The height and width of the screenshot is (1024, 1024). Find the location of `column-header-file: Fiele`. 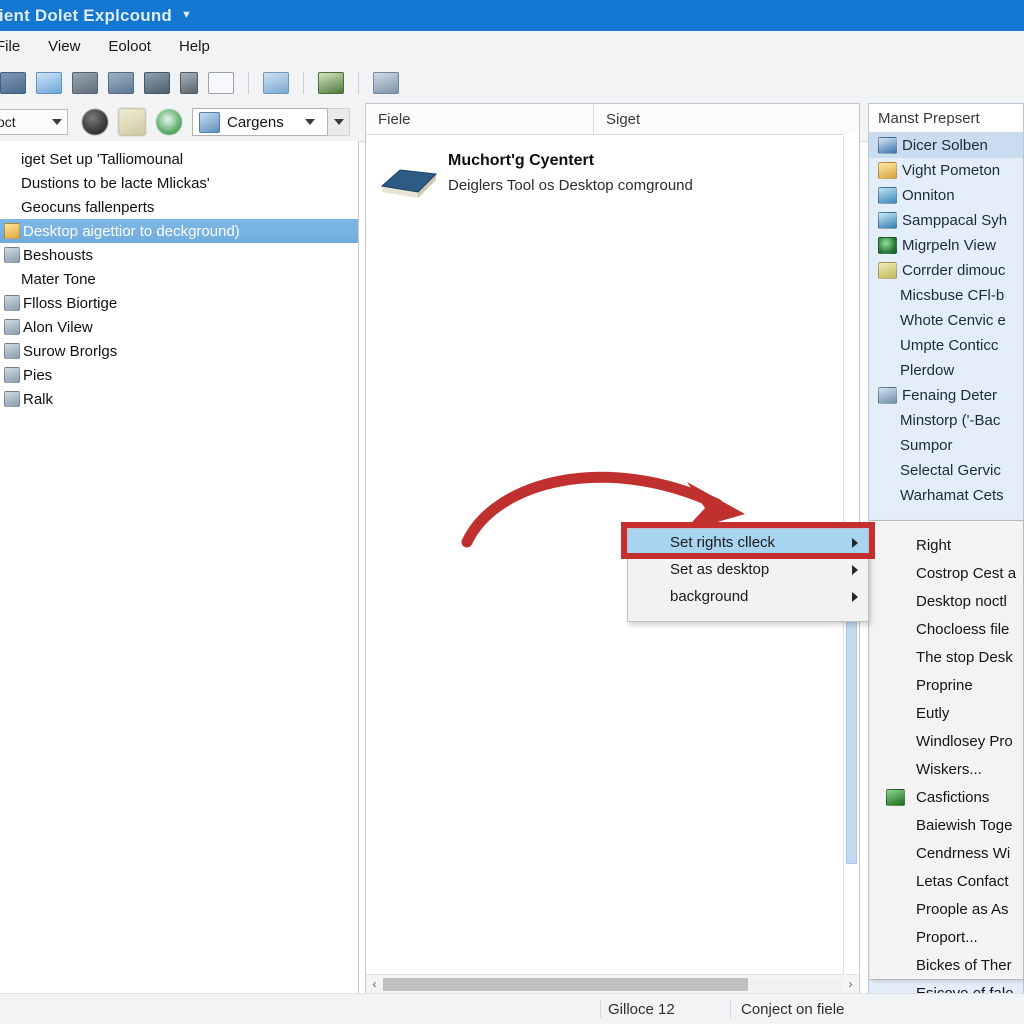

column-header-file: Fiele is located at coordinates (480, 119).